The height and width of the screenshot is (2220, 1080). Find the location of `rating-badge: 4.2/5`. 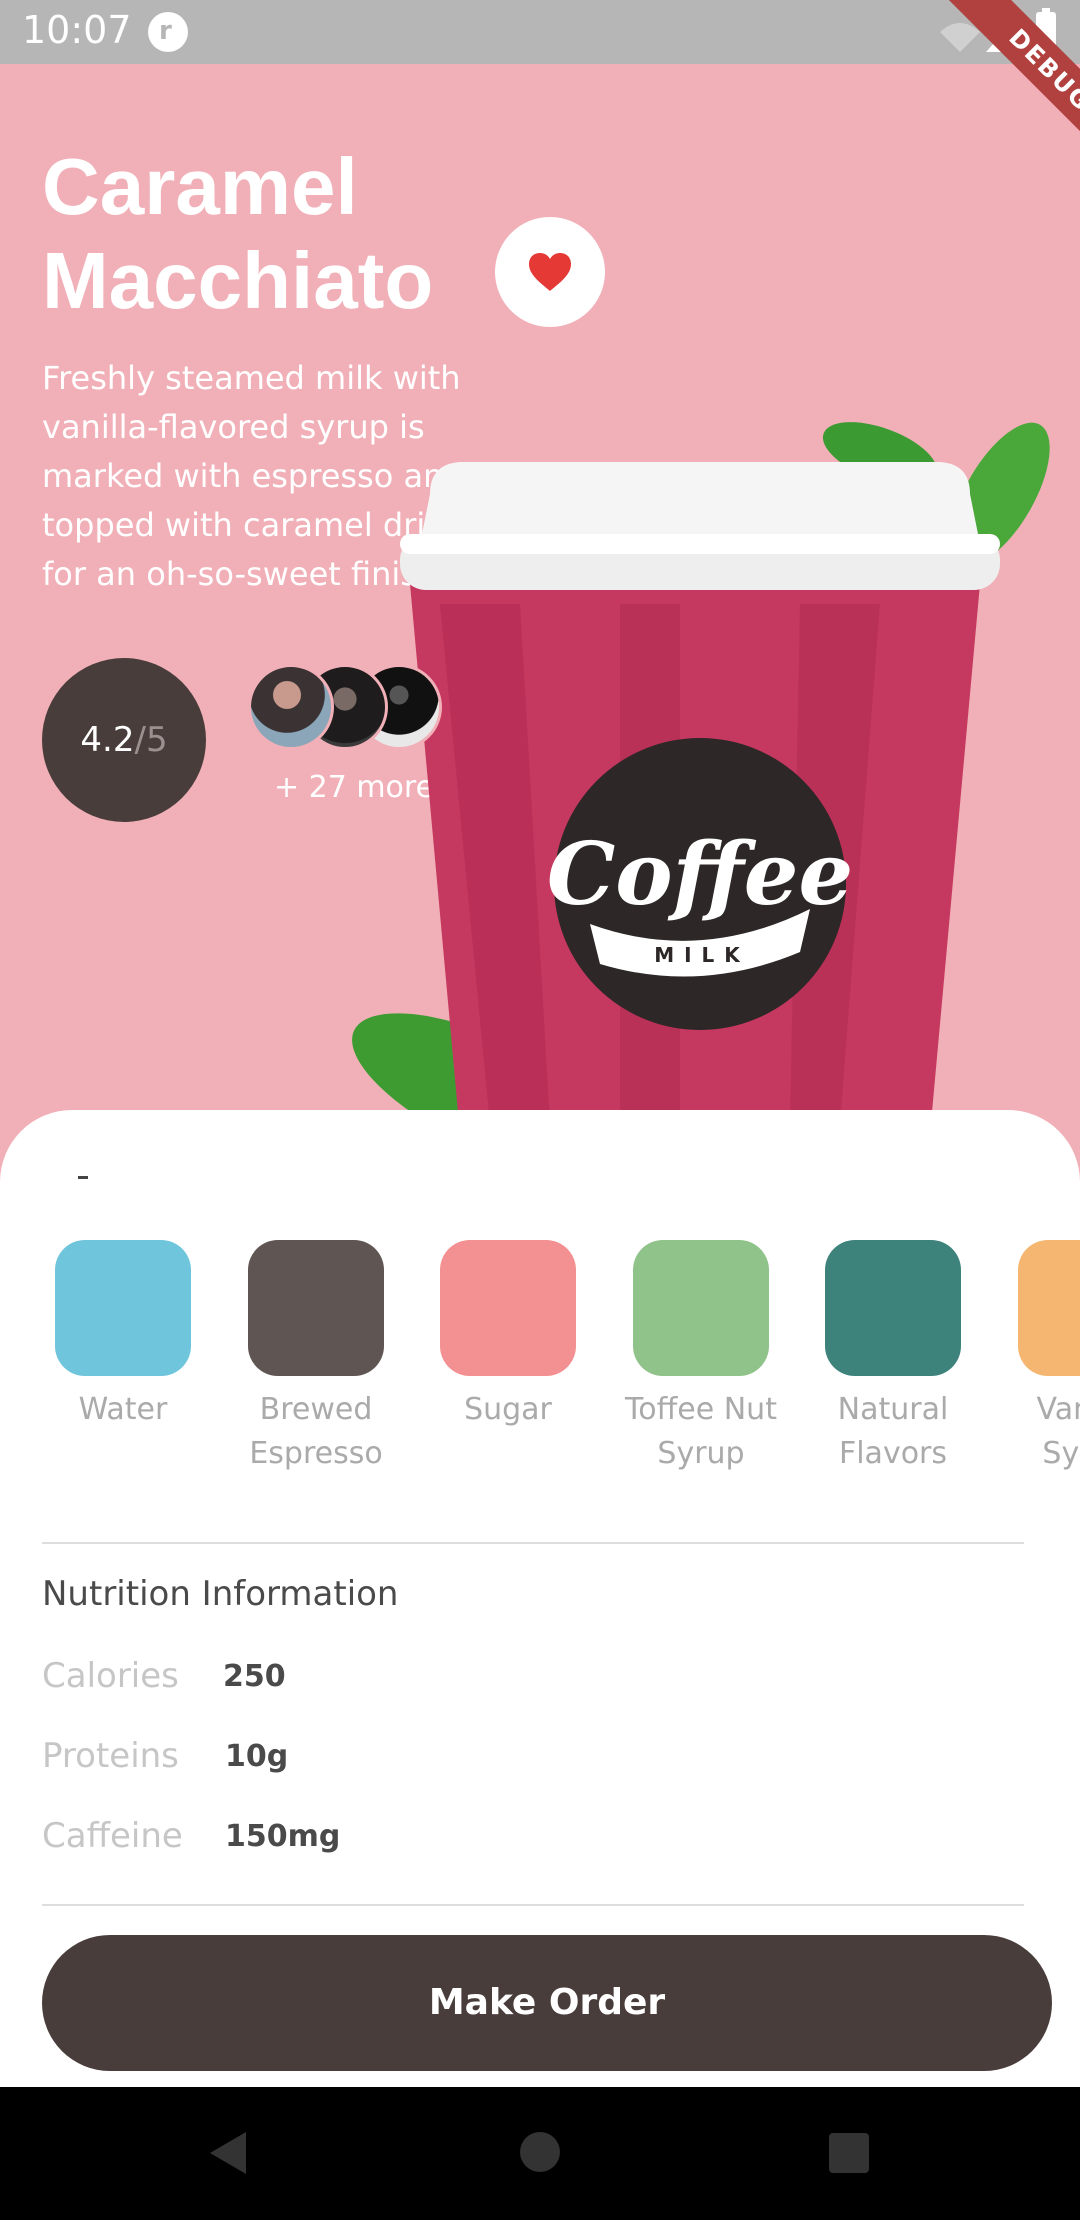

rating-badge: 4.2/5 is located at coordinates (124, 740).